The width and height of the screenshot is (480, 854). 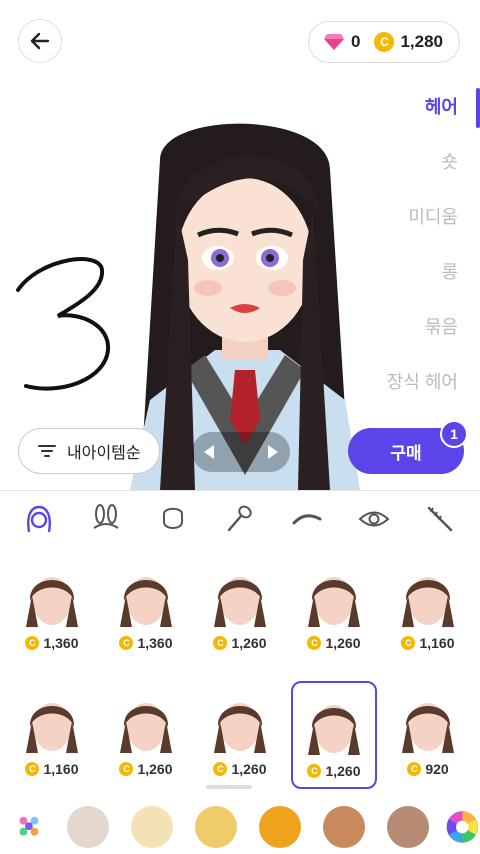 I want to click on eyebrow-icon, so click(x=307, y=519).